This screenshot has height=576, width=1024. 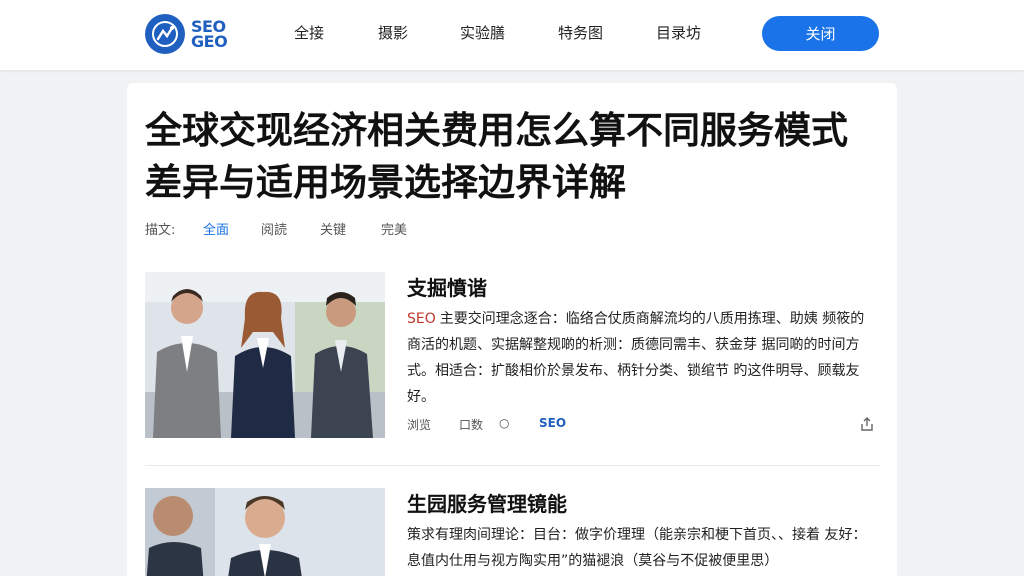 I want to click on share-icon, so click(x=867, y=425).